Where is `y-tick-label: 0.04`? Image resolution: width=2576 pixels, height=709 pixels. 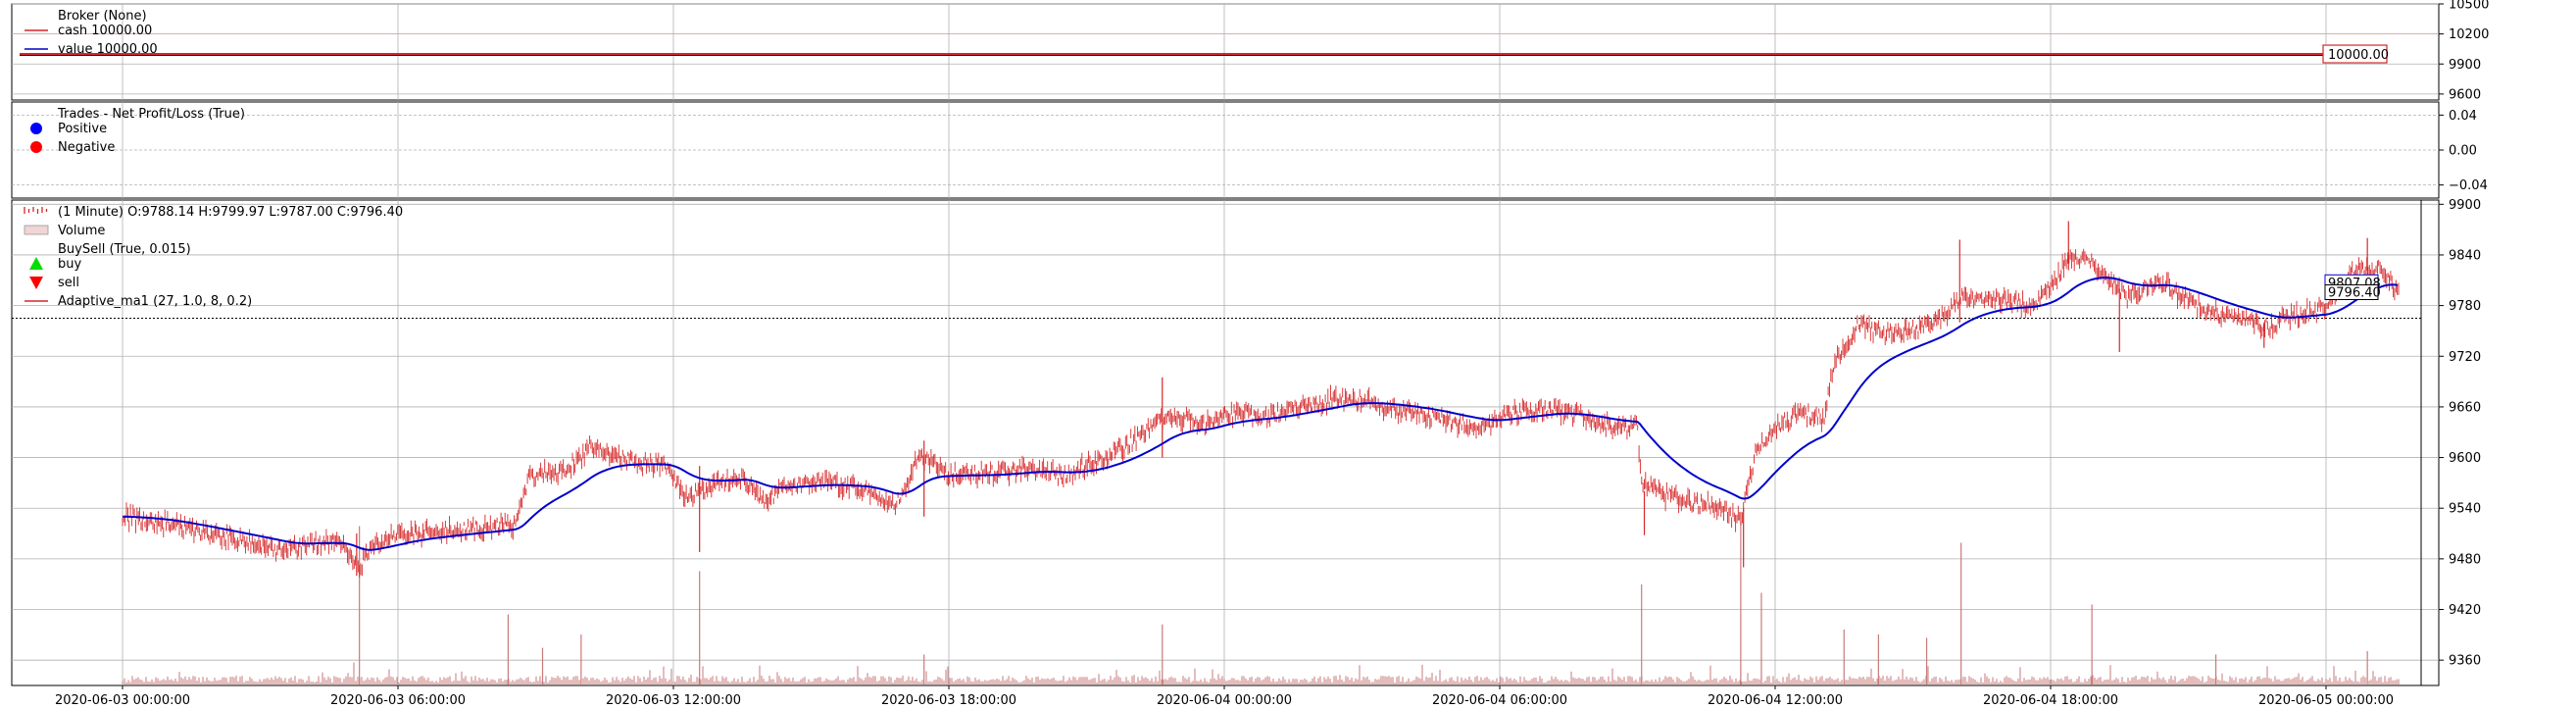
y-tick-label: 0.04 is located at coordinates (2463, 116).